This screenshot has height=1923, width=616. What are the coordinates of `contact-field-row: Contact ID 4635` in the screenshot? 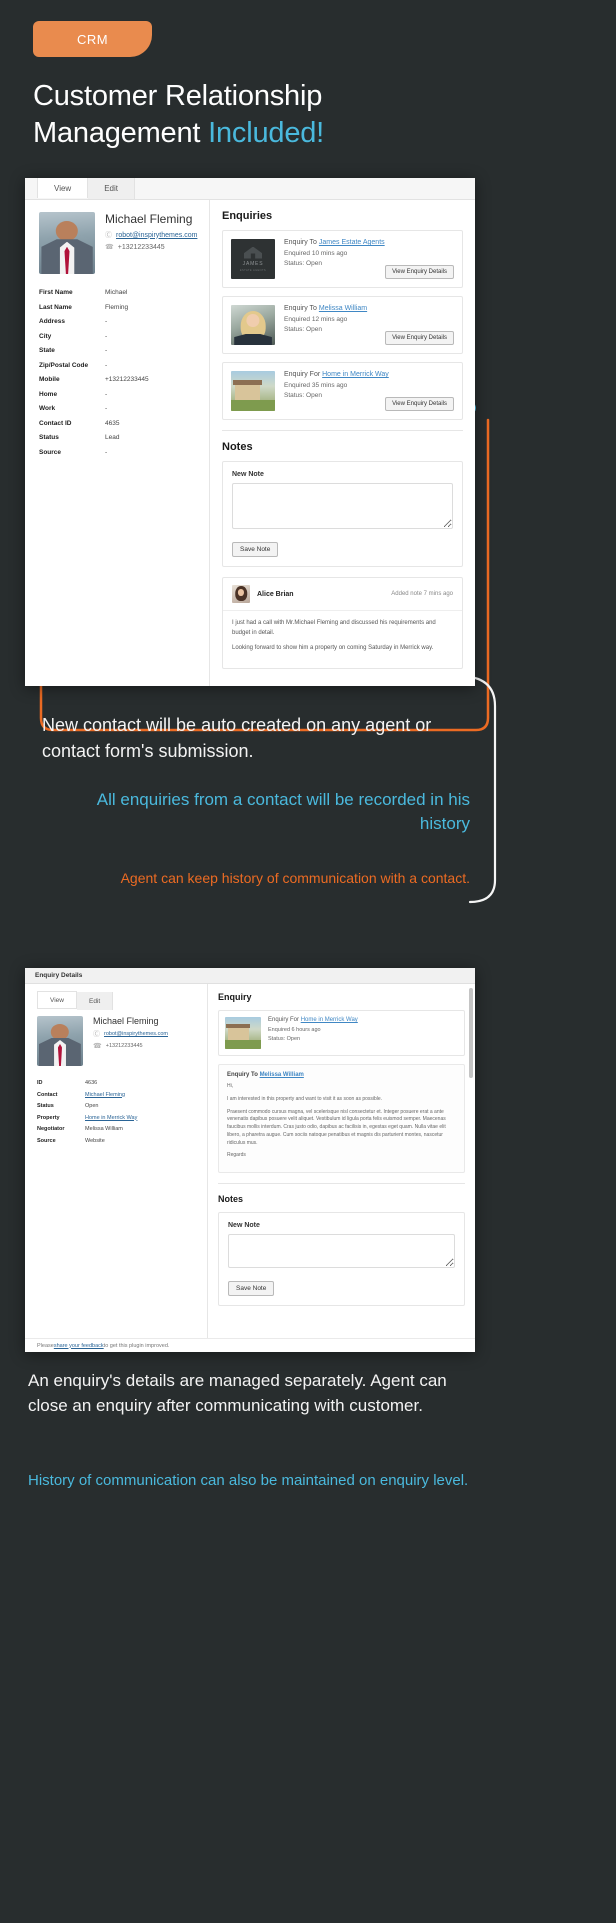 It's located at (119, 424).